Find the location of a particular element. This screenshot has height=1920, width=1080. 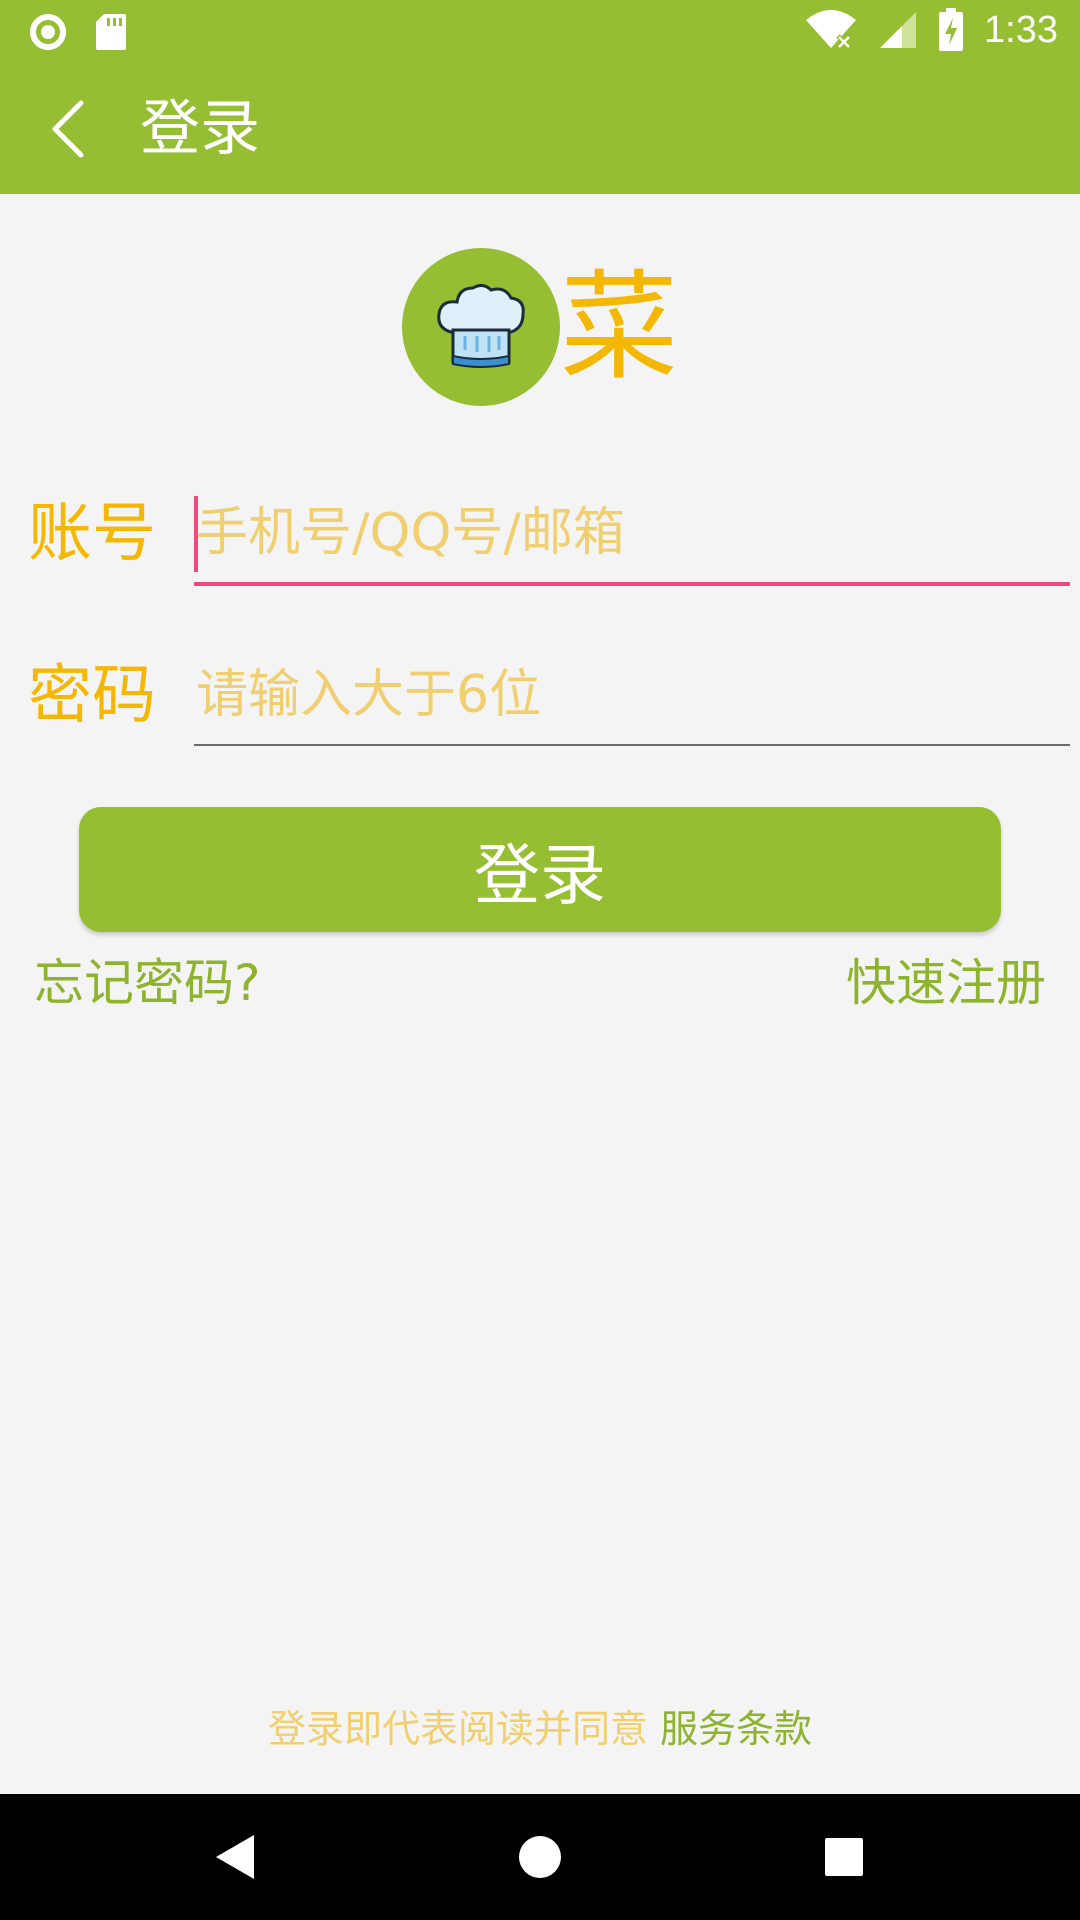

password-row: 密码 is located at coordinates (540, 707).